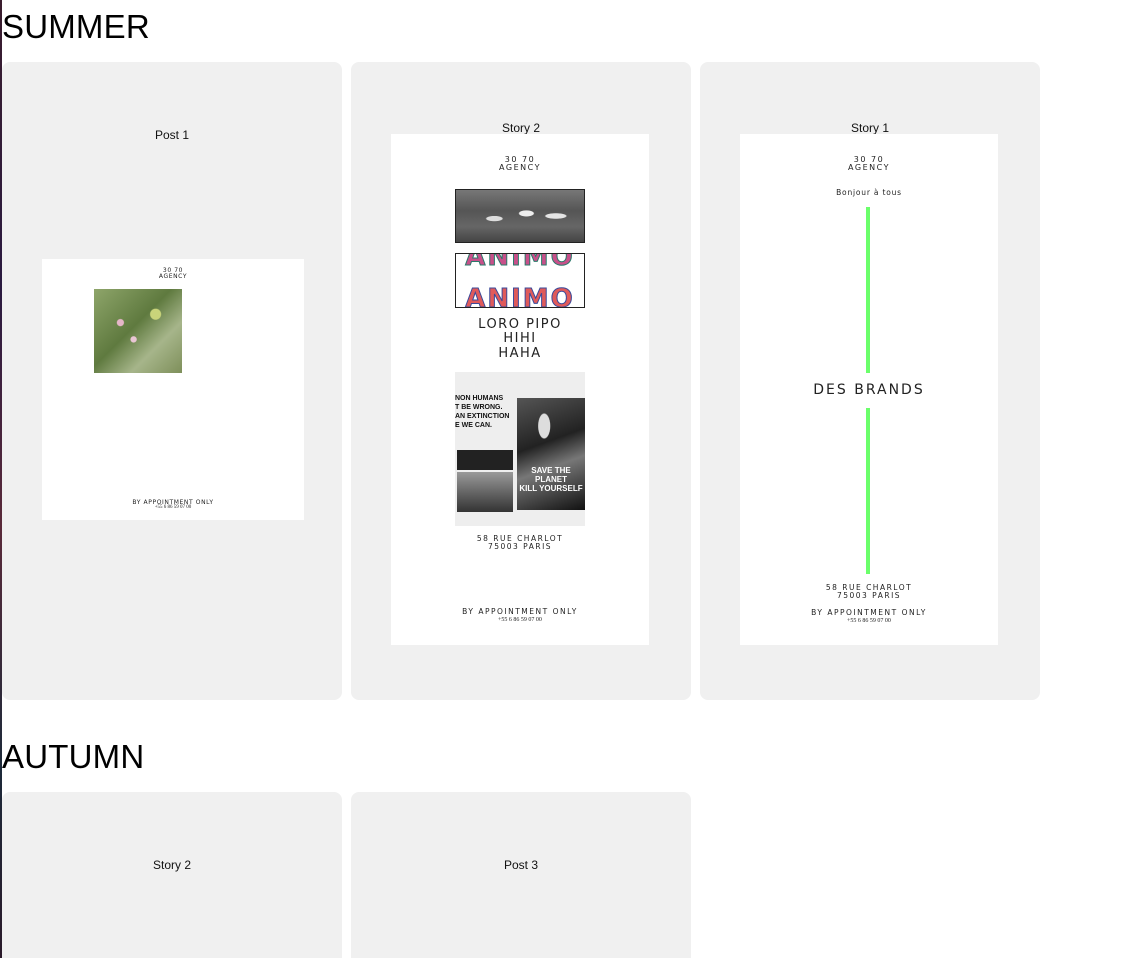 This screenshot has height=958, width=1125. What do you see at coordinates (520, 353) in the screenshot?
I see `headline-line-3: HAHA` at bounding box center [520, 353].